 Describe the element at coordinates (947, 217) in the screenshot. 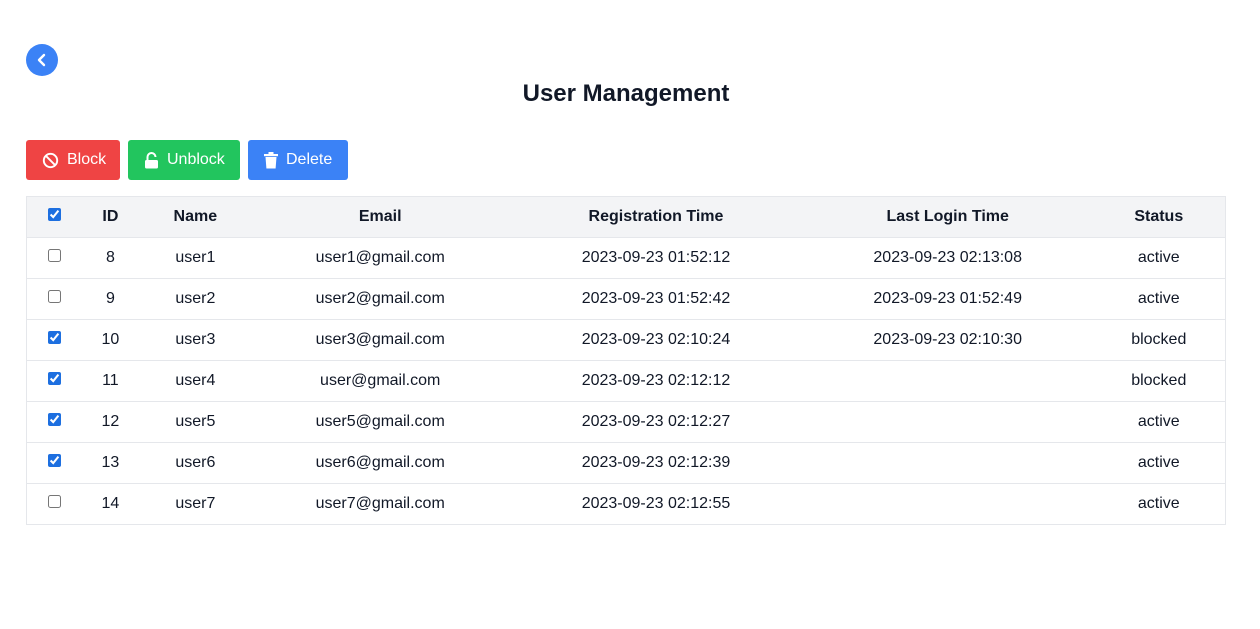

I see `column-header-last-login-time: Last Login Time` at that location.